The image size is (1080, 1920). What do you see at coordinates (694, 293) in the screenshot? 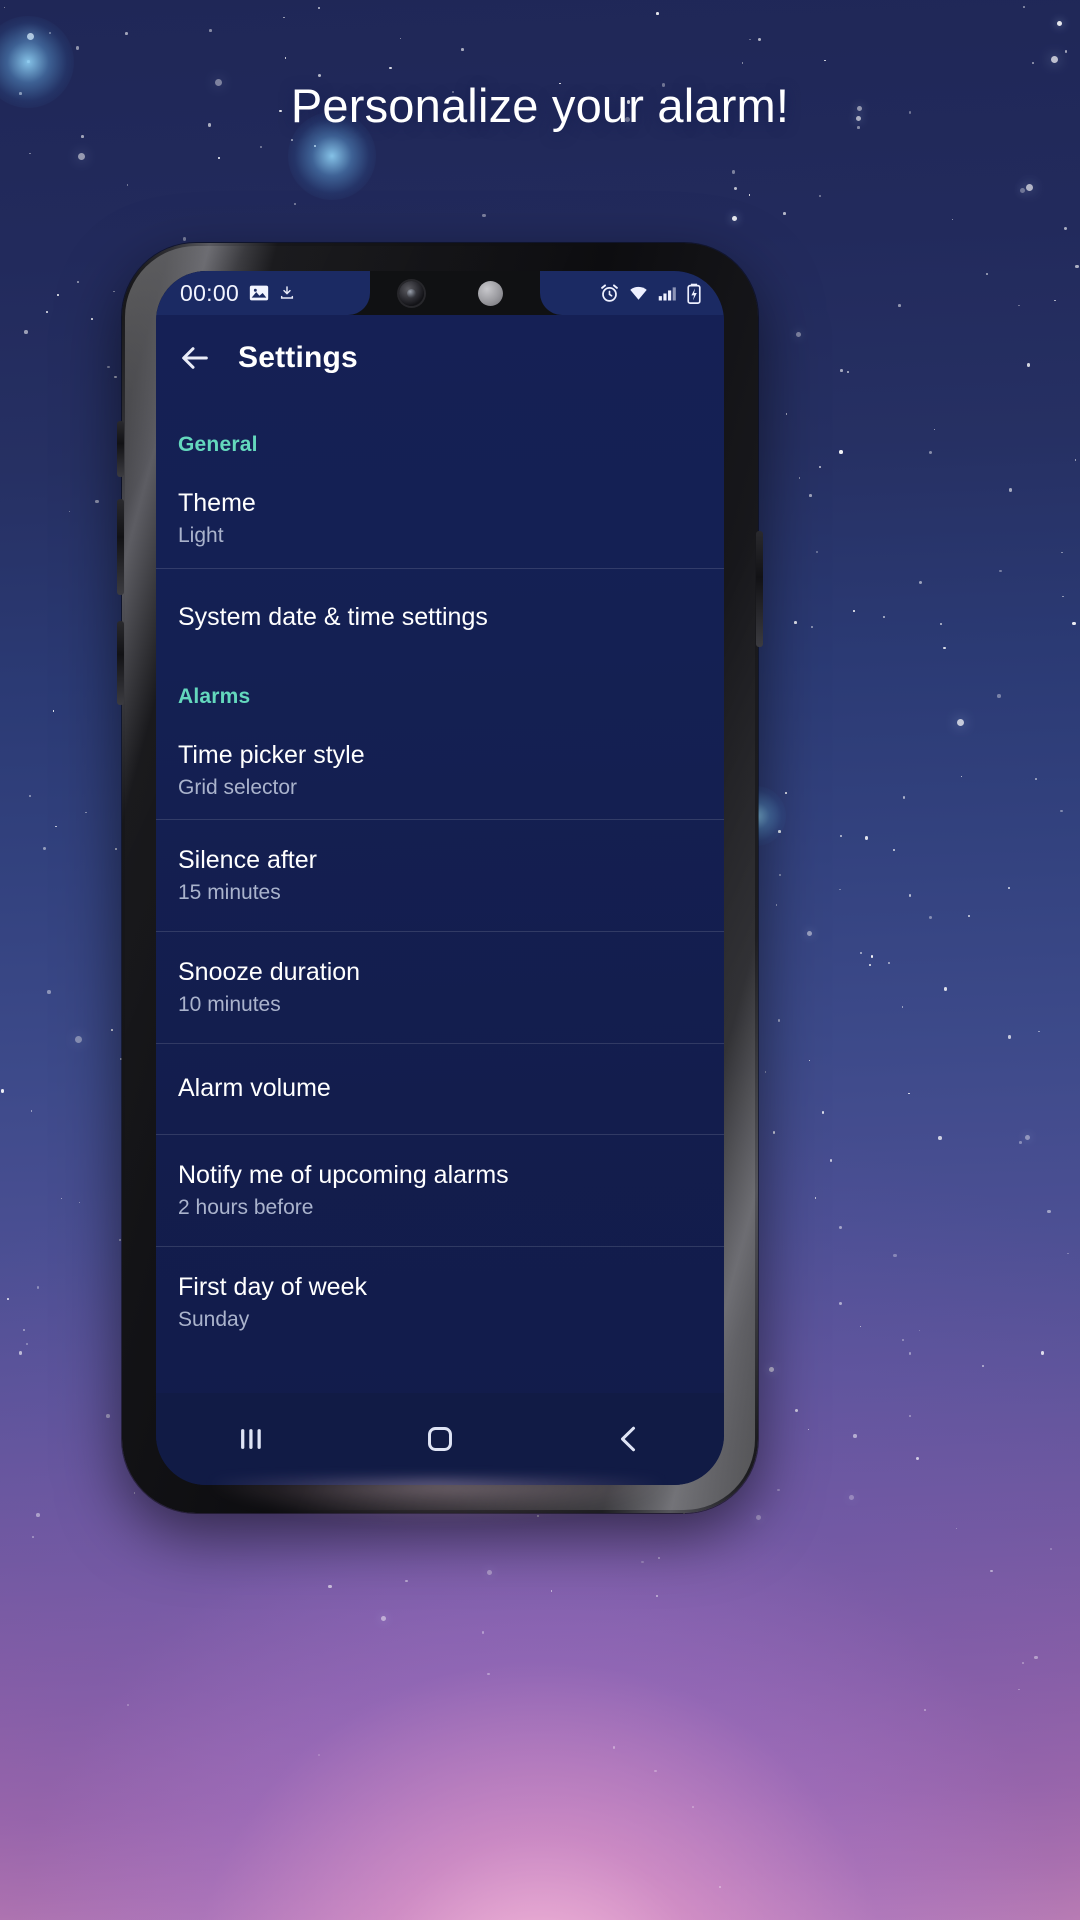
I see `battery-charging-icon` at bounding box center [694, 293].